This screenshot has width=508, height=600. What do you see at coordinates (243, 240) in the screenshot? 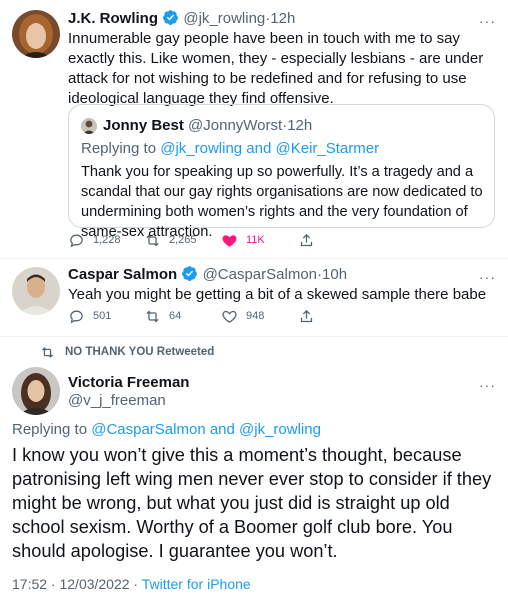
I see `like-button: 11K` at bounding box center [243, 240].